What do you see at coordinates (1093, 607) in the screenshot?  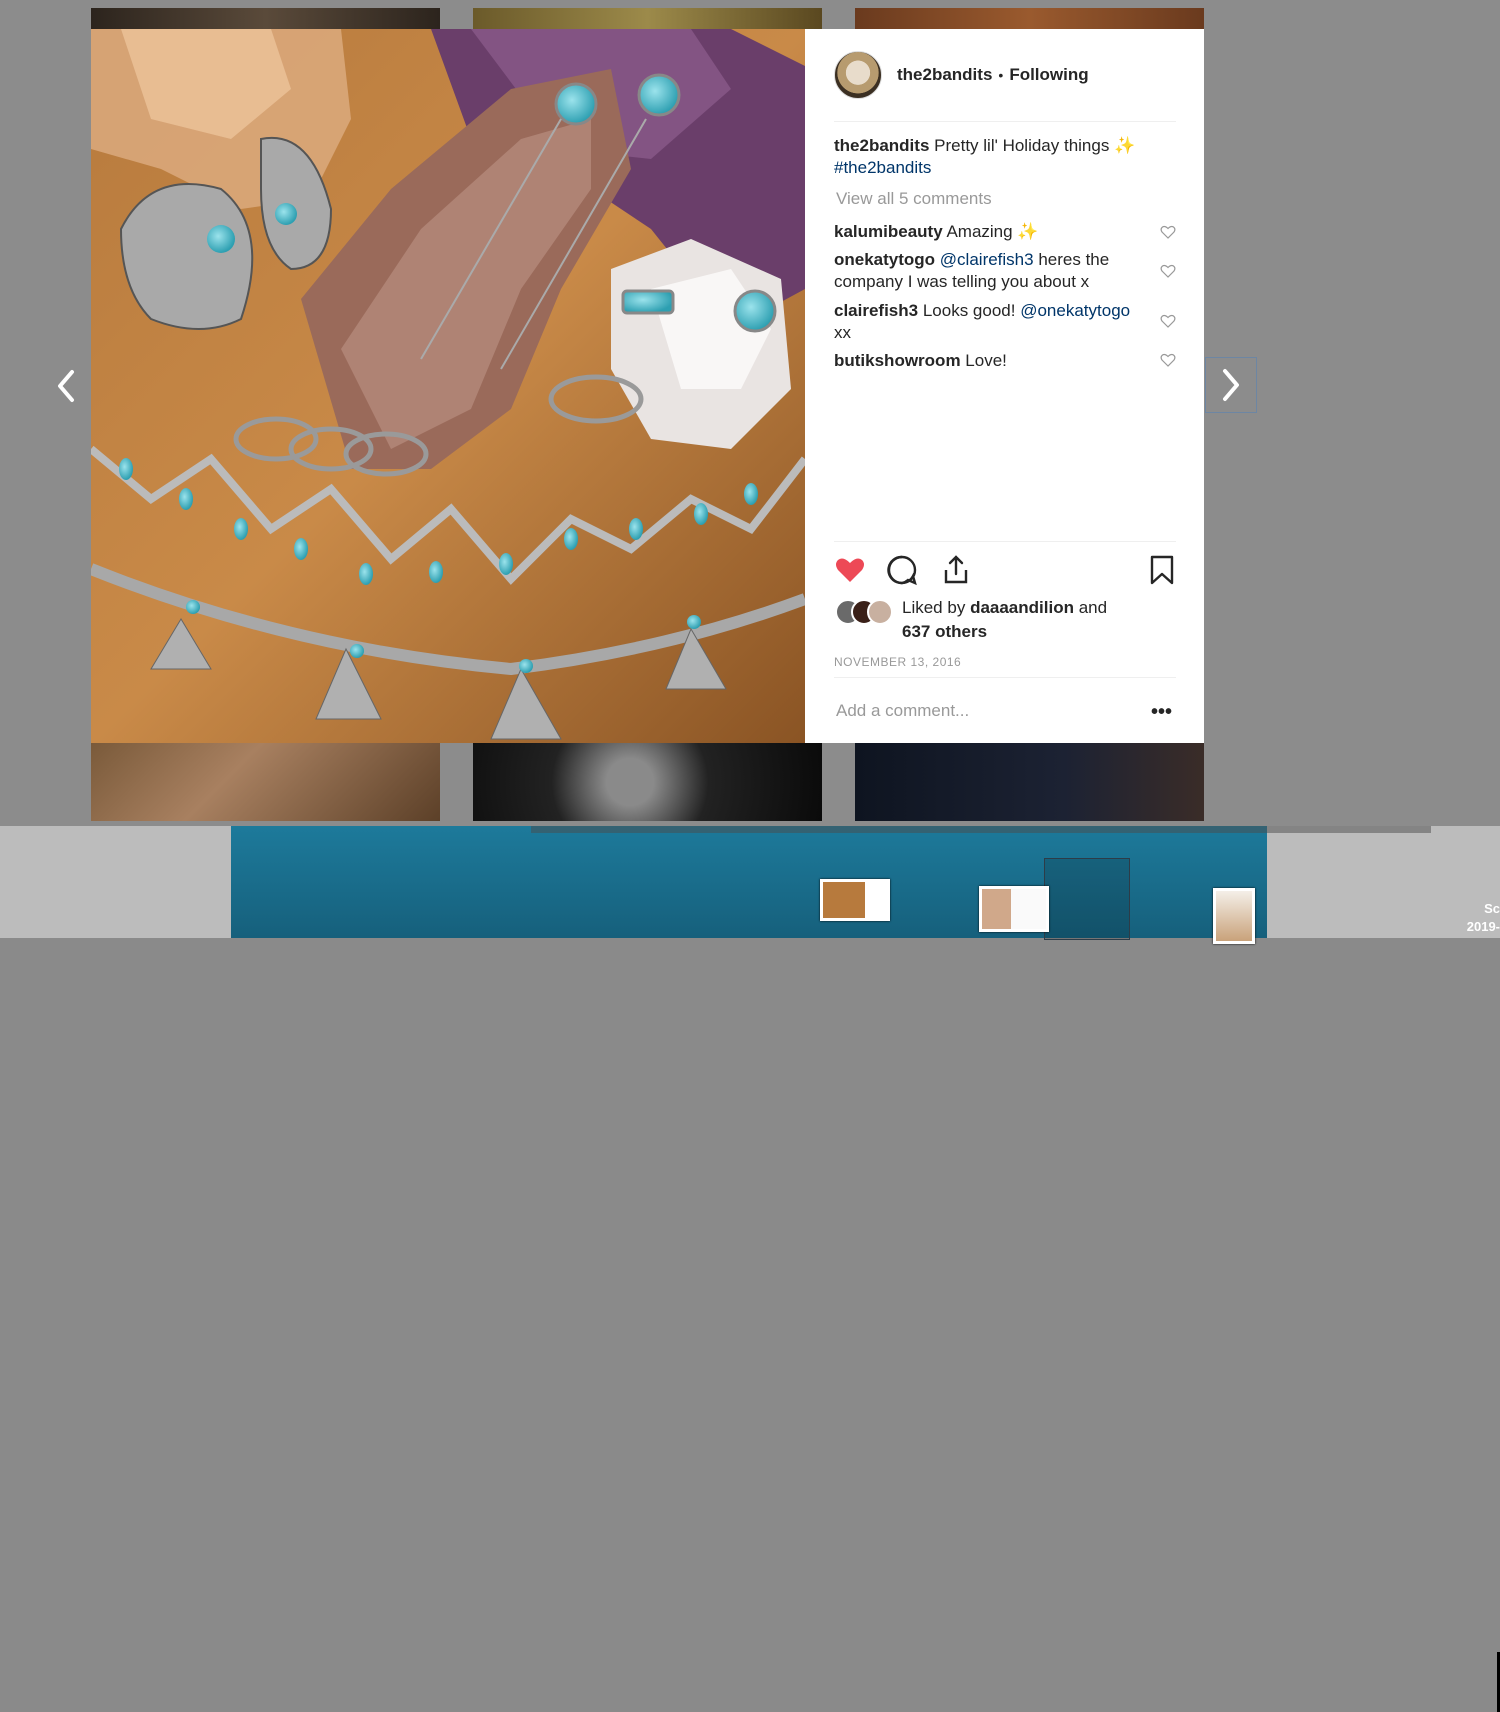 I see `likes-and: and` at bounding box center [1093, 607].